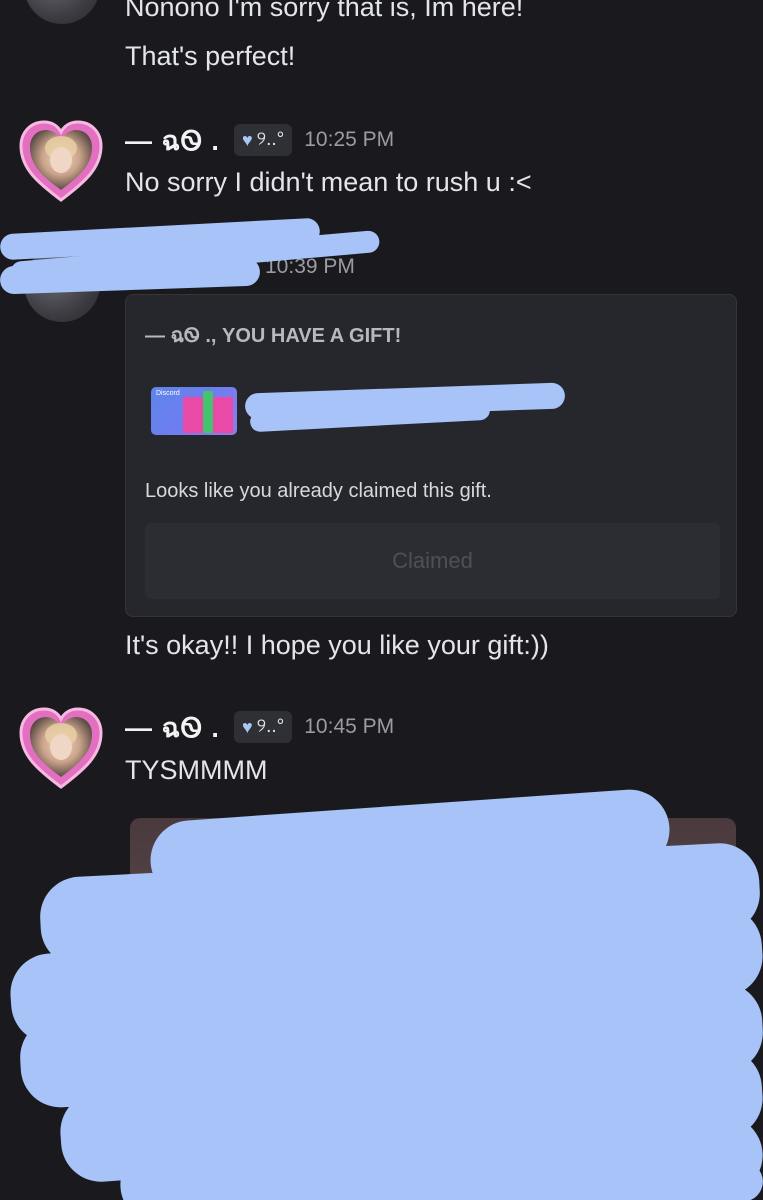  What do you see at coordinates (324, 11) in the screenshot?
I see `message-text-top-1: Nonono I'm sorry that is, Im here!` at bounding box center [324, 11].